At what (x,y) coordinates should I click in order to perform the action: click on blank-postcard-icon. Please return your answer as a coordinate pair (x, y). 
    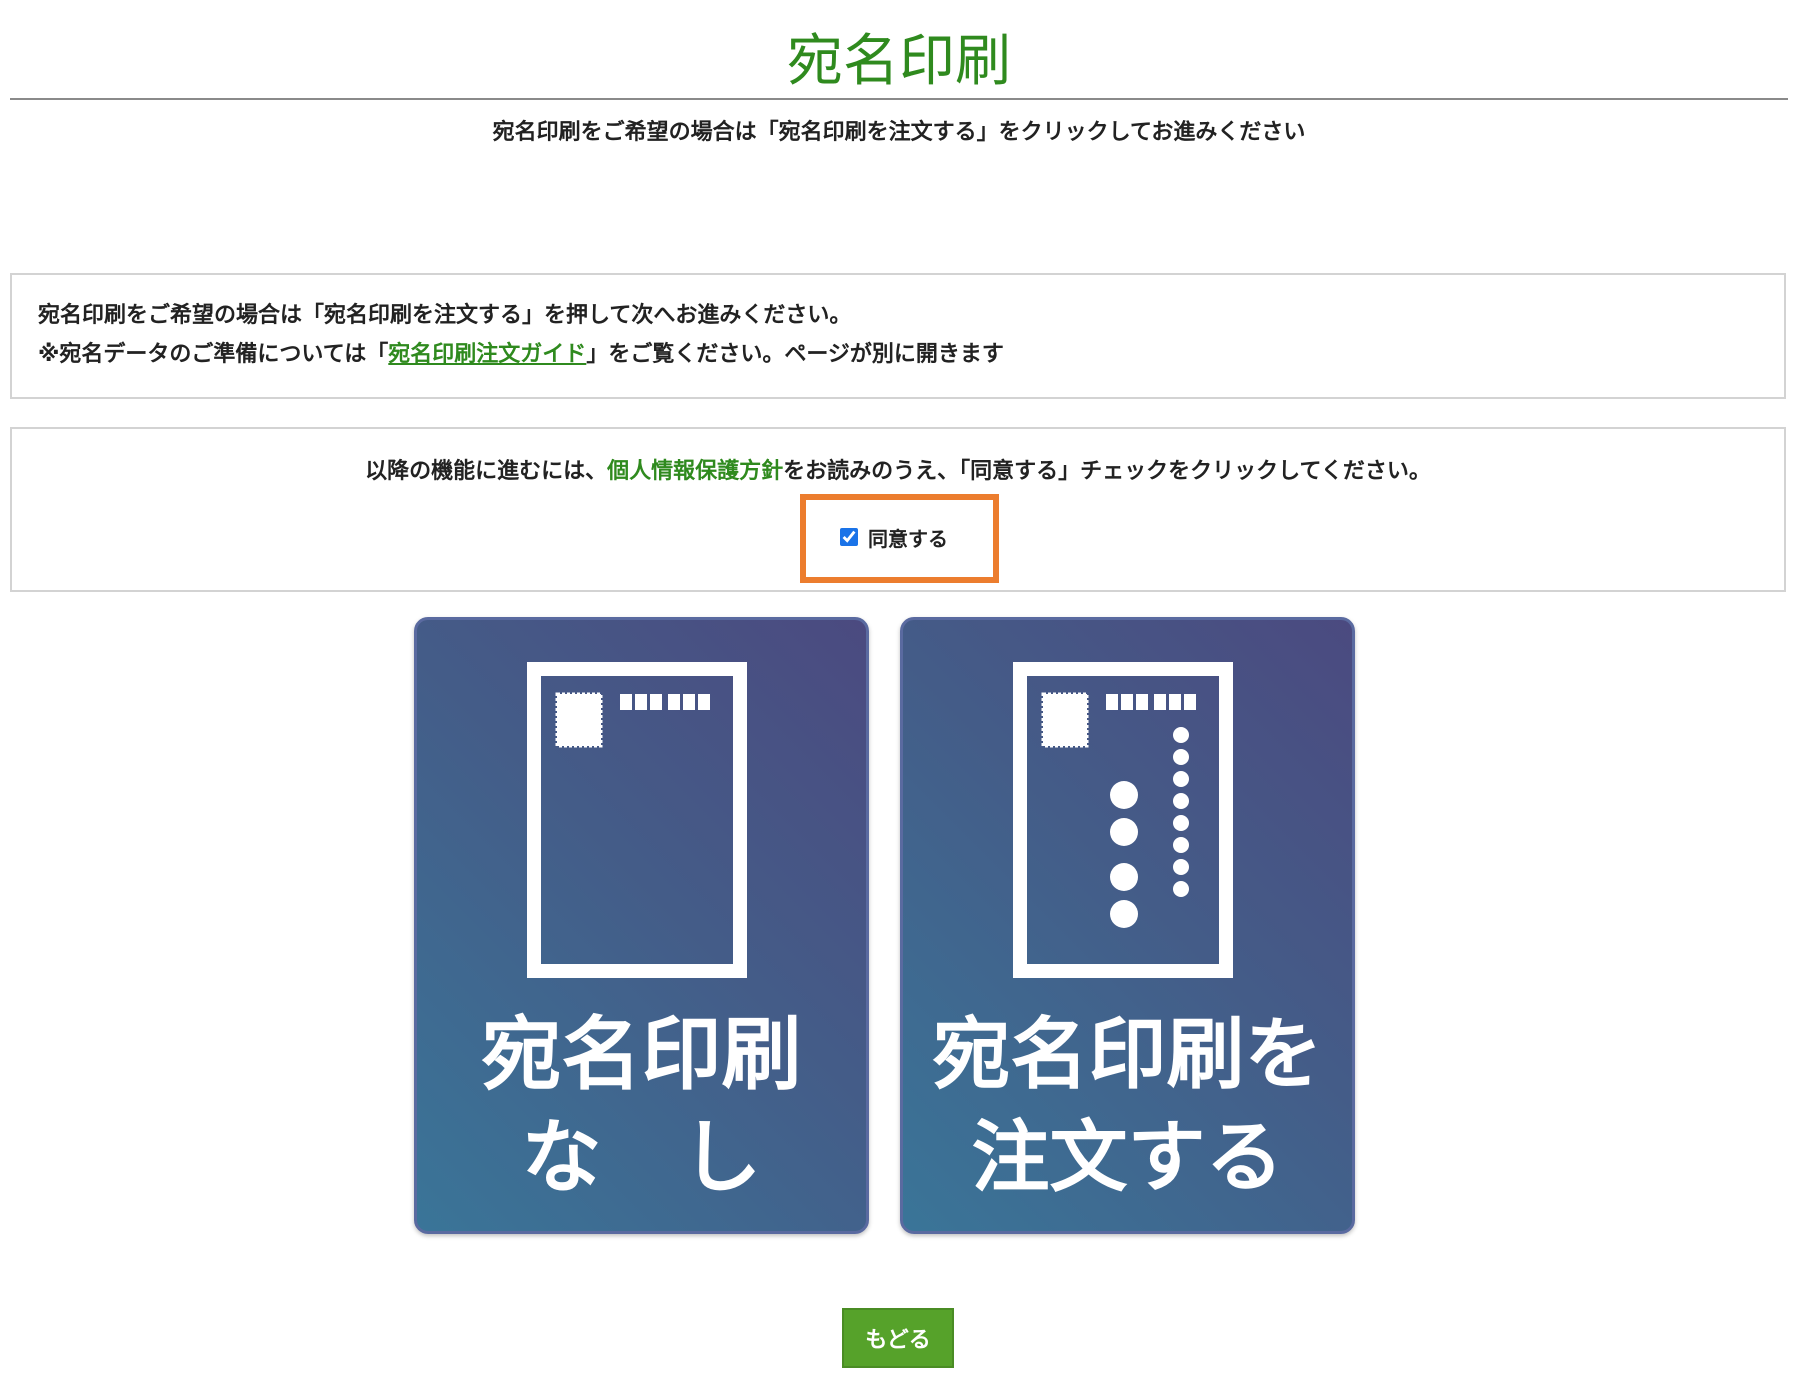
    Looking at the image, I should click on (637, 820).